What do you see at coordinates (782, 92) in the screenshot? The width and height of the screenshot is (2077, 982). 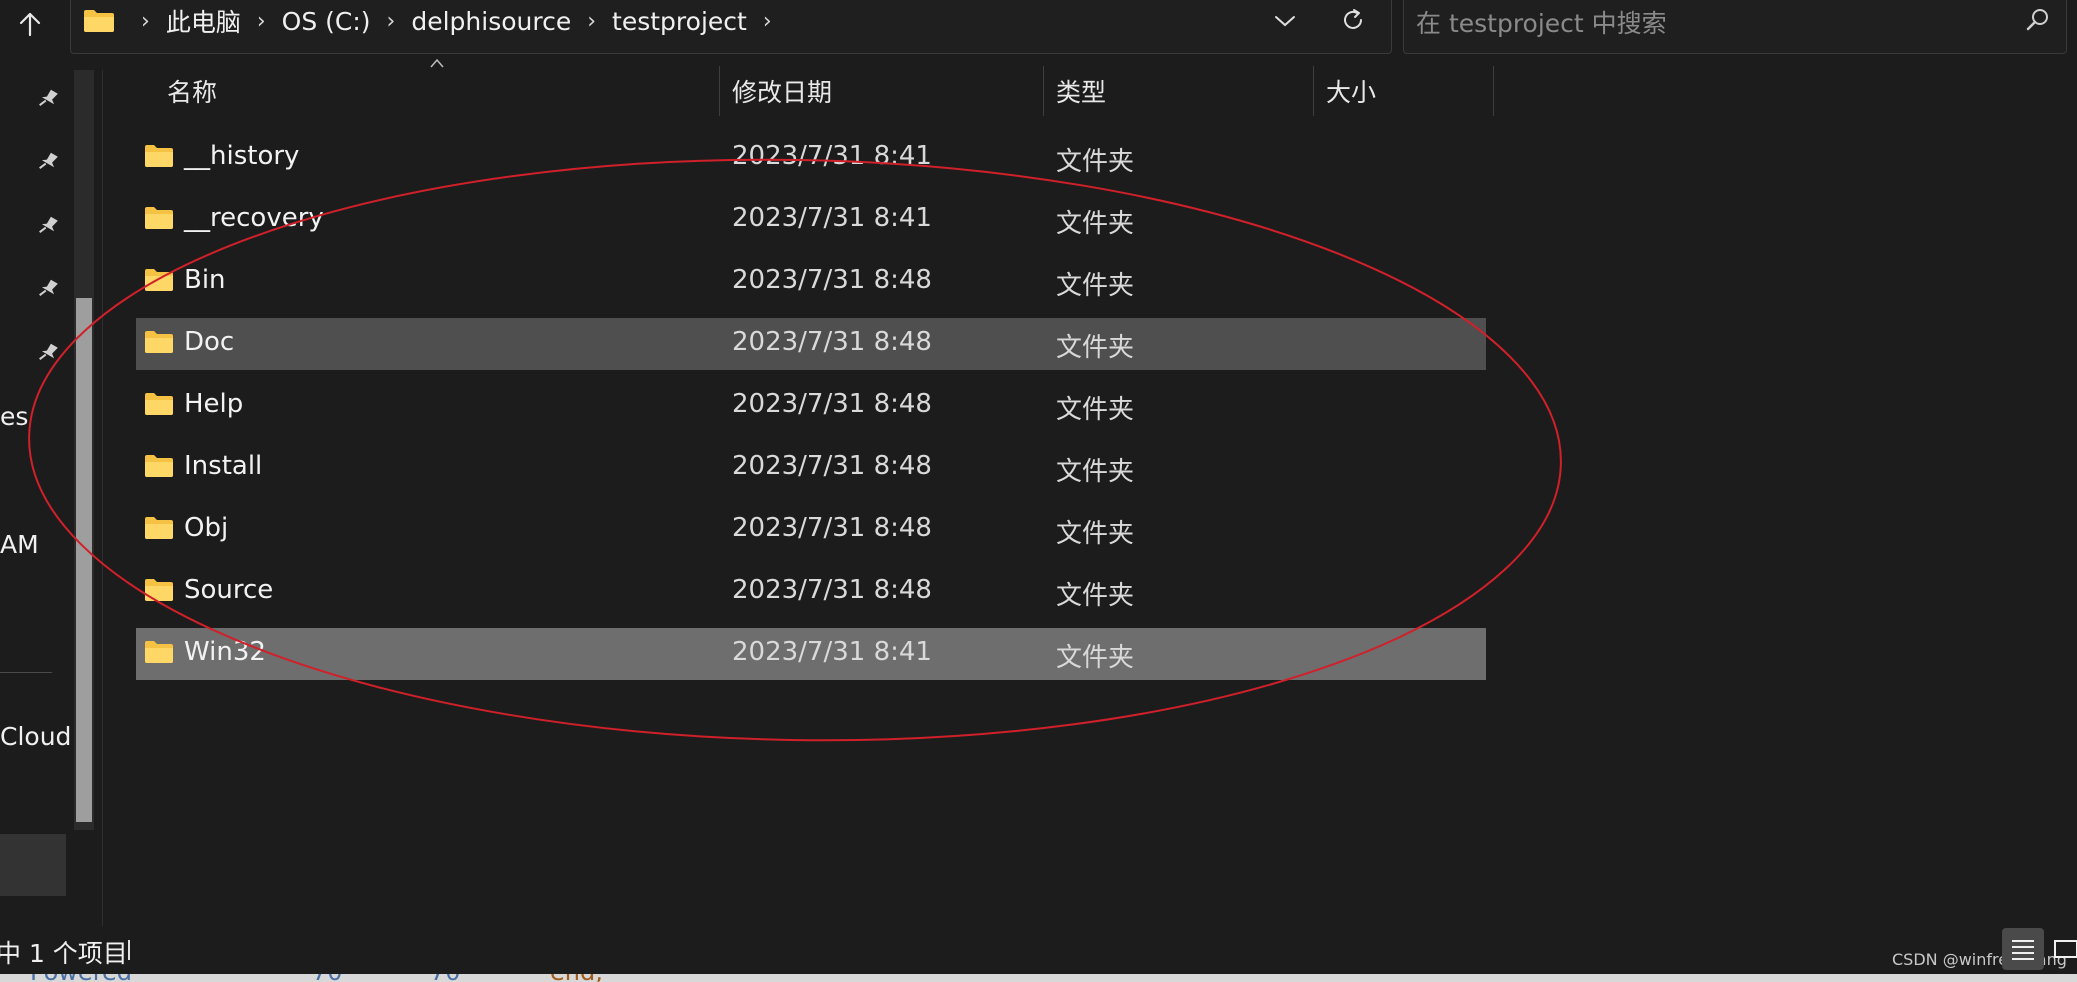 I see `column-modified-label: 修改日期` at bounding box center [782, 92].